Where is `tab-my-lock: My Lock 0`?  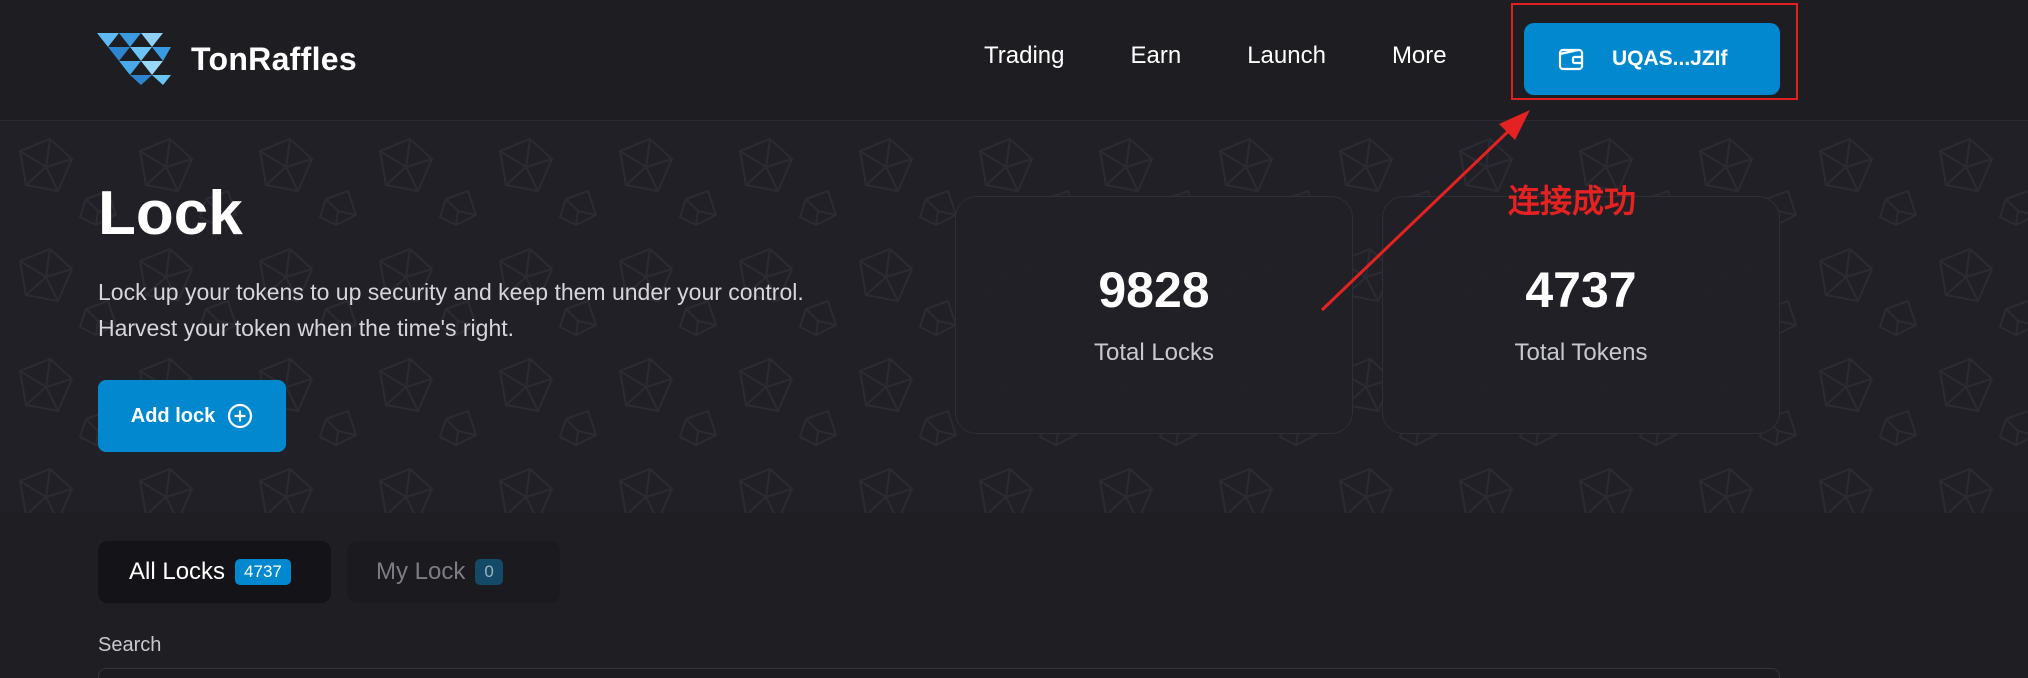 tab-my-lock: My Lock 0 is located at coordinates (453, 572).